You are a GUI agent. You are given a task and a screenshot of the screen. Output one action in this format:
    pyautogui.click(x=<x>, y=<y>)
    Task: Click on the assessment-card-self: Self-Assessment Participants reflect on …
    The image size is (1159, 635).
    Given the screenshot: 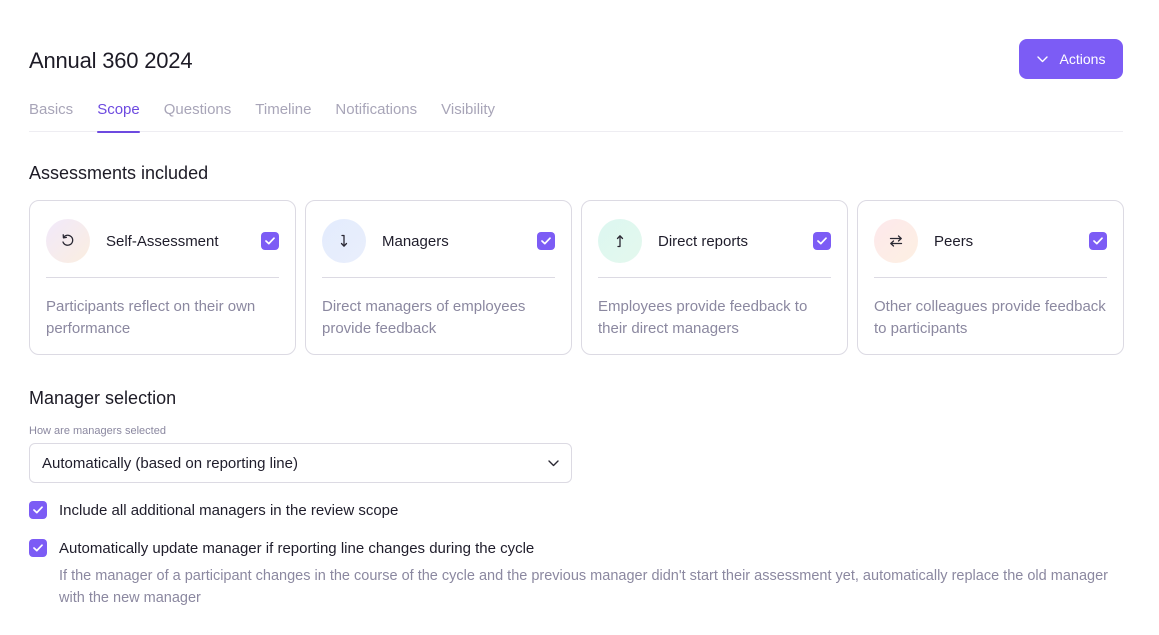 What is the action you would take?
    pyautogui.click(x=162, y=277)
    